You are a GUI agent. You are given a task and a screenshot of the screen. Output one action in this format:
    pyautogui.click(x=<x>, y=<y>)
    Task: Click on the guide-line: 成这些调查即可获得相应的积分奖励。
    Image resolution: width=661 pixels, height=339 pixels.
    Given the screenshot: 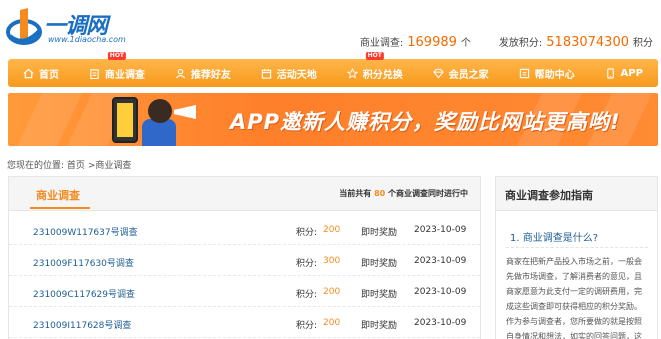 What is the action you would take?
    pyautogui.click(x=574, y=306)
    